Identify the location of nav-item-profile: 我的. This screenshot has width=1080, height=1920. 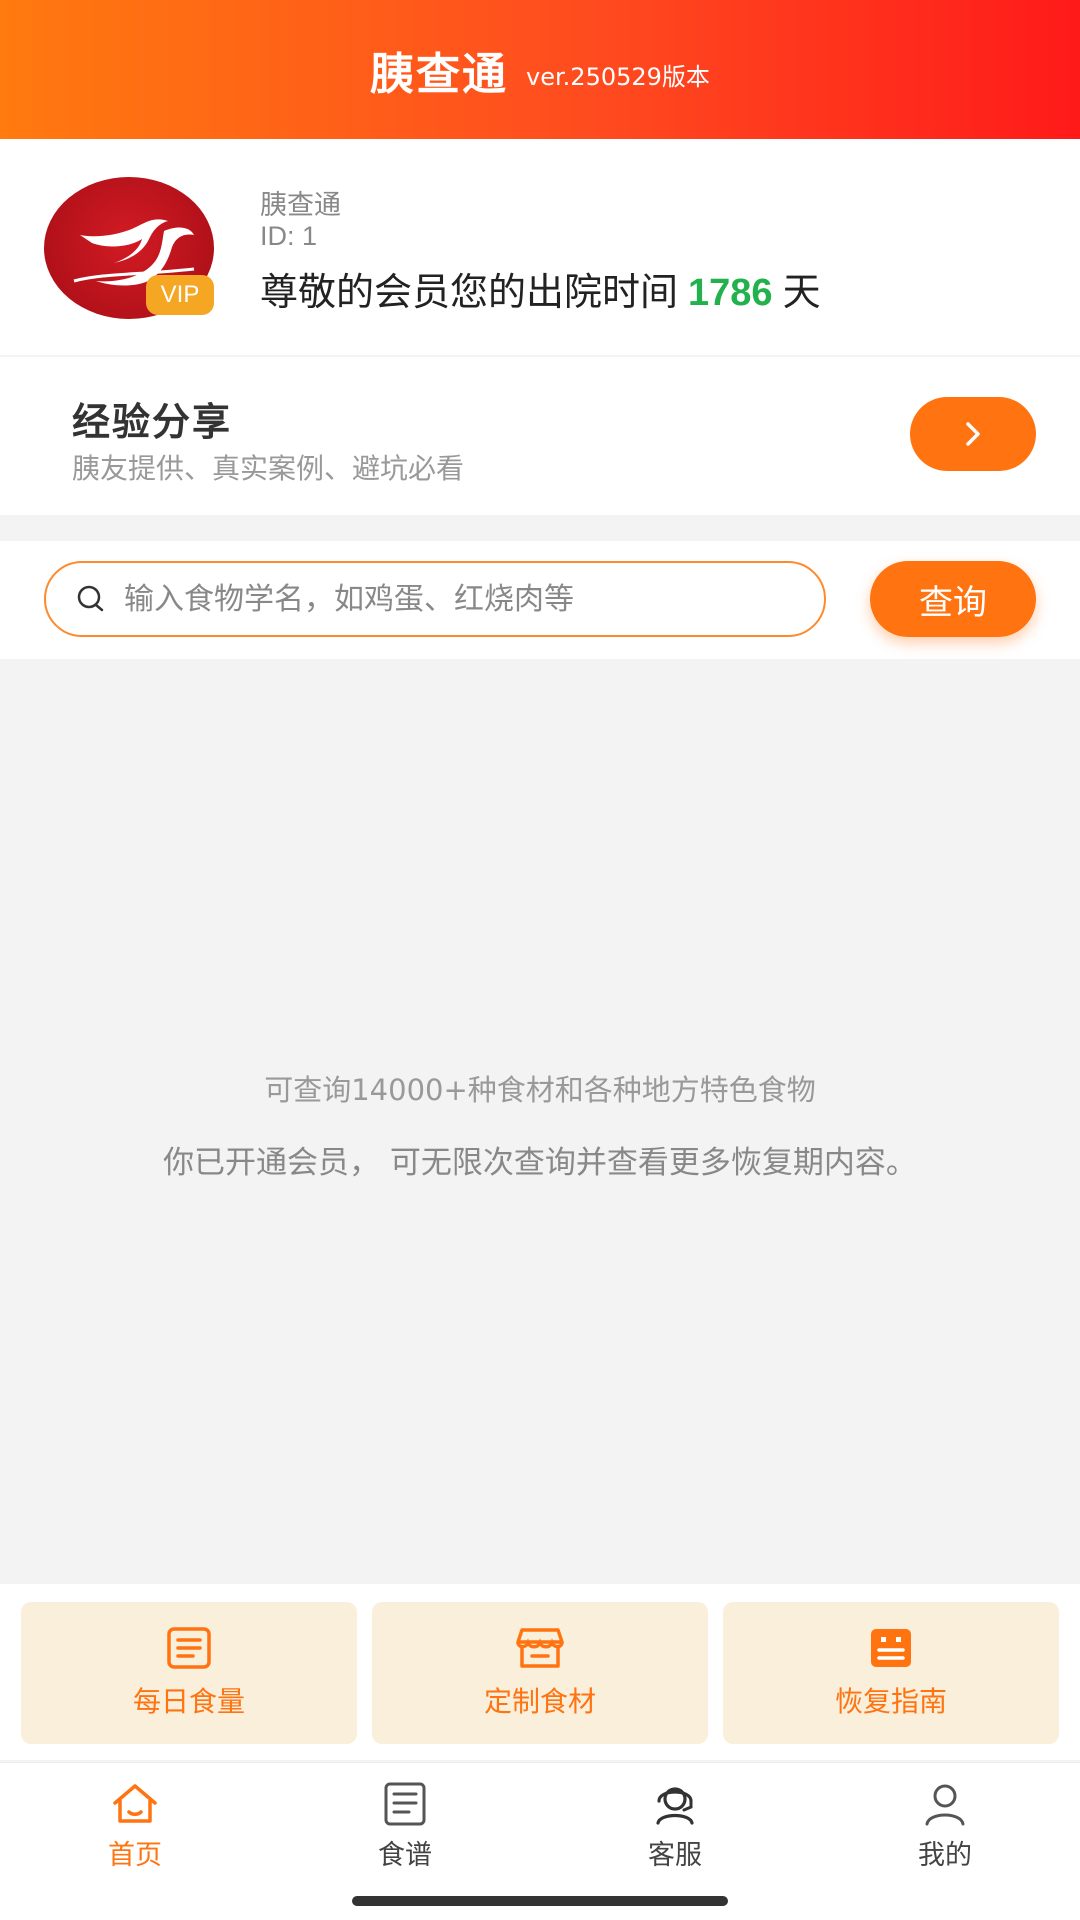
(945, 1829).